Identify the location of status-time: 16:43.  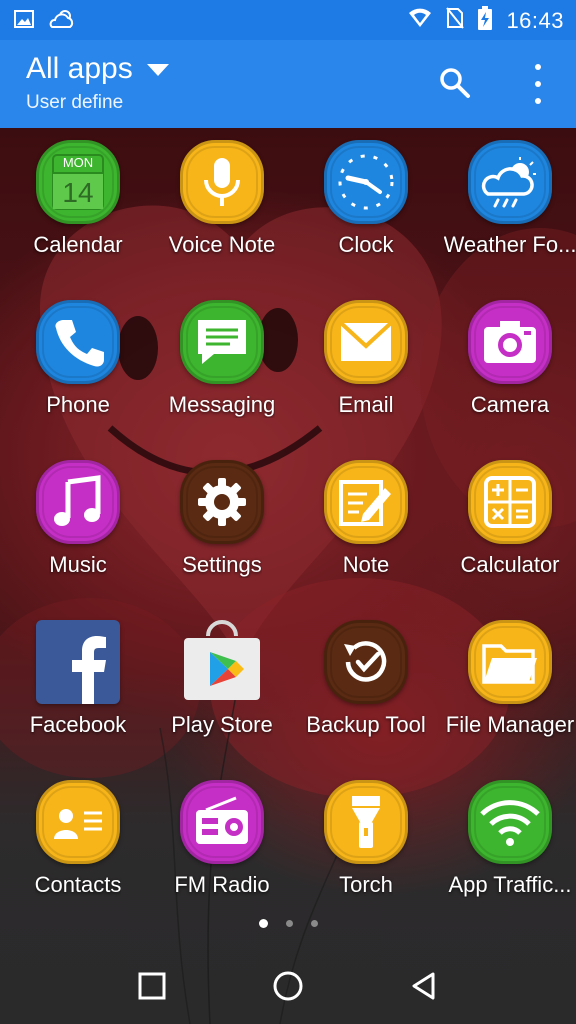
(535, 20).